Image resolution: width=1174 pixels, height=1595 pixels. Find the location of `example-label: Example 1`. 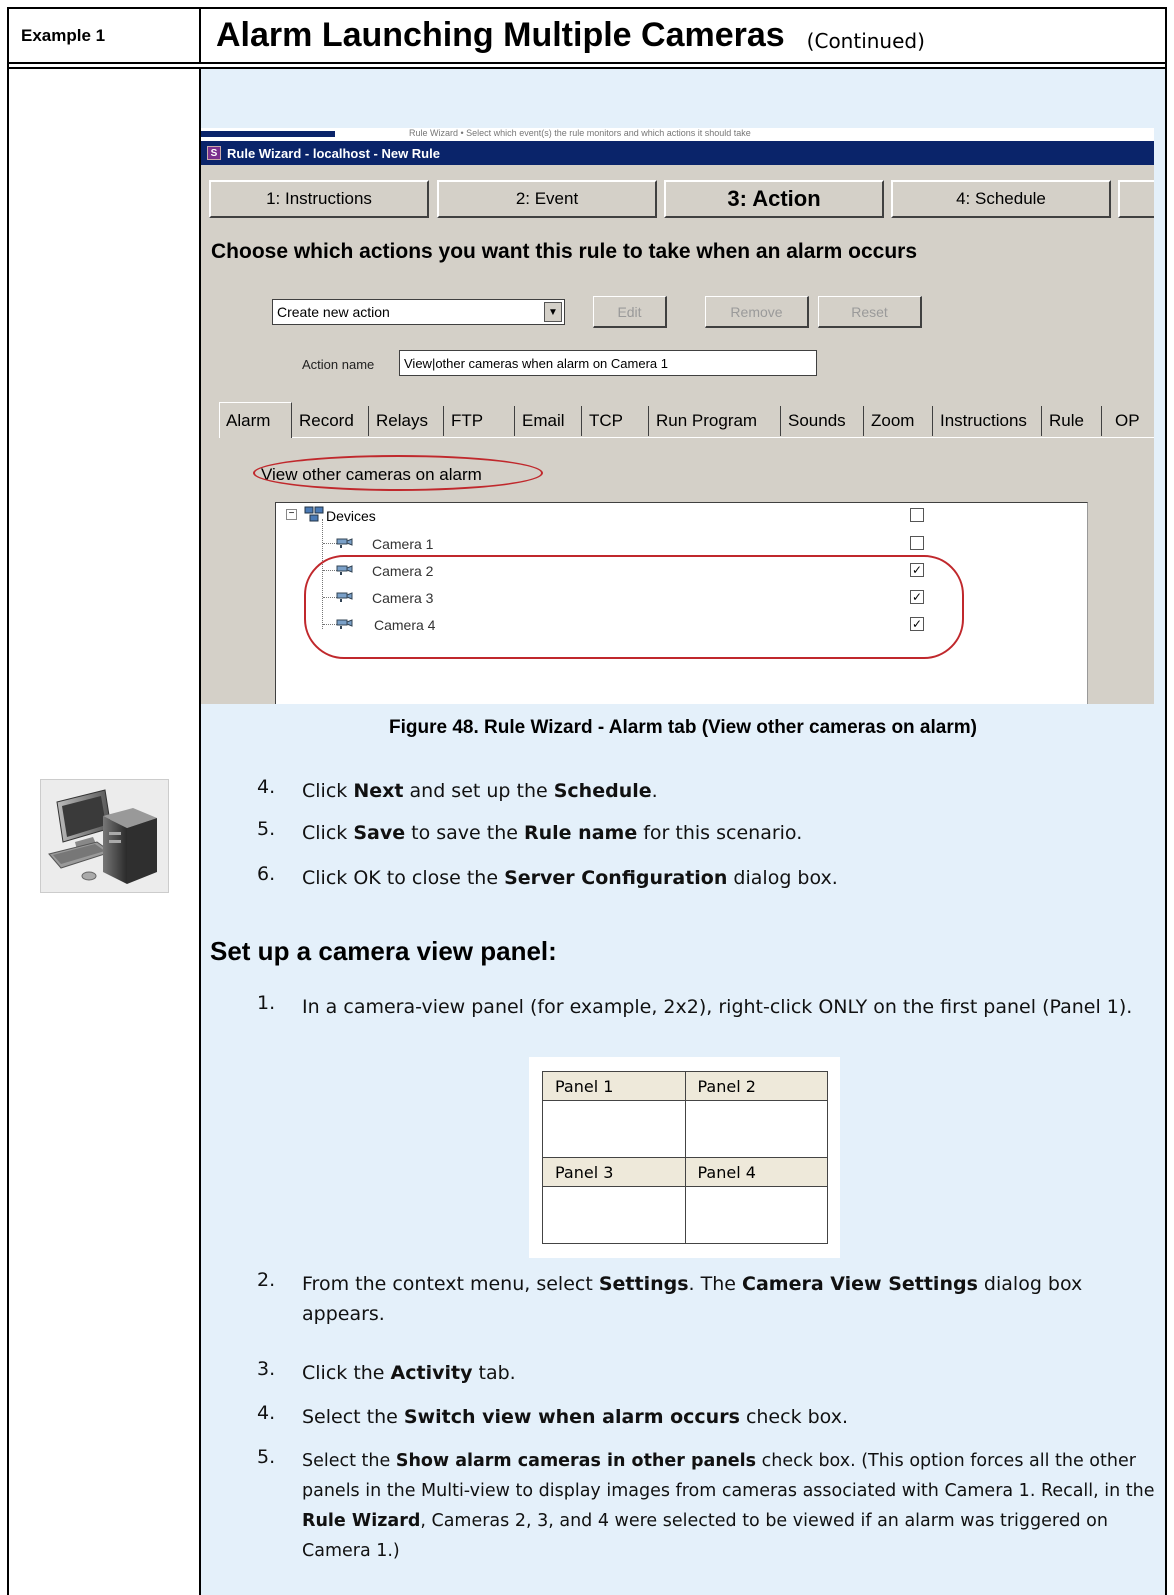

example-label: Example 1 is located at coordinates (63, 35).